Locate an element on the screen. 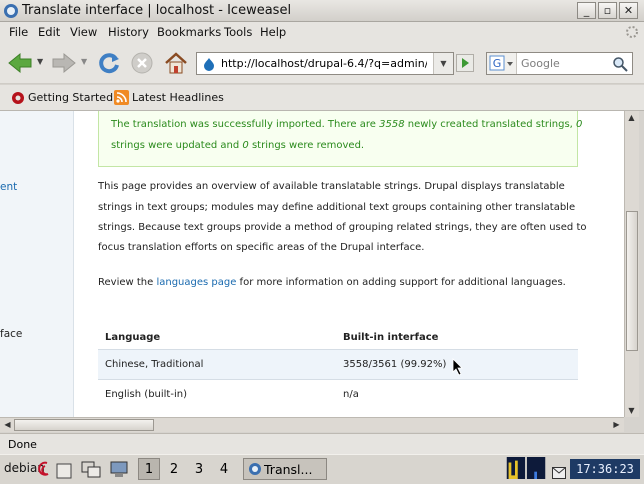 This screenshot has height=484, width=644. forward-history-dropdown: ▼ is located at coordinates (84, 61).